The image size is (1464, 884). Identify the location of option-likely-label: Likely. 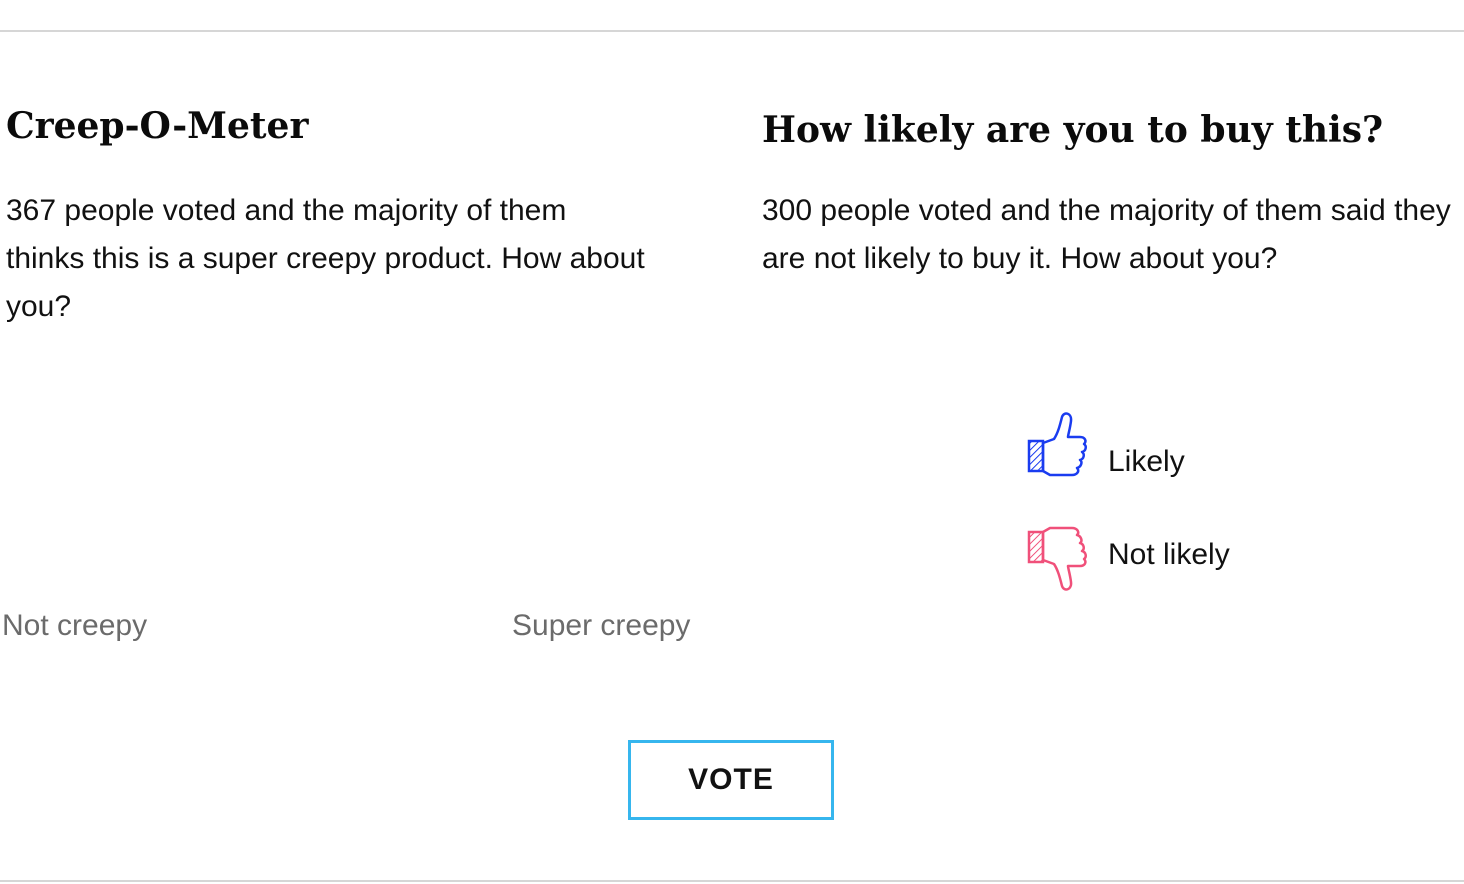
(1146, 461).